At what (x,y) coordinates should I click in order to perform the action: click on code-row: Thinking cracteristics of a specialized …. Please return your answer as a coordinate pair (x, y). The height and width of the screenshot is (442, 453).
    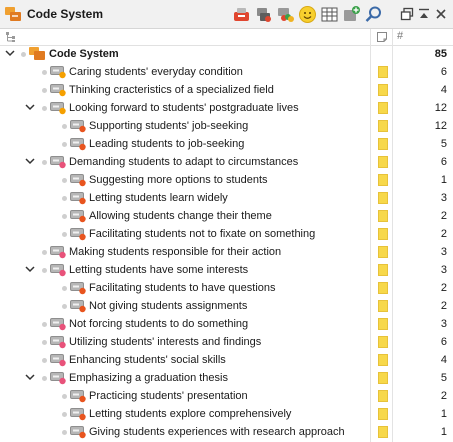
    Looking at the image, I should click on (226, 90).